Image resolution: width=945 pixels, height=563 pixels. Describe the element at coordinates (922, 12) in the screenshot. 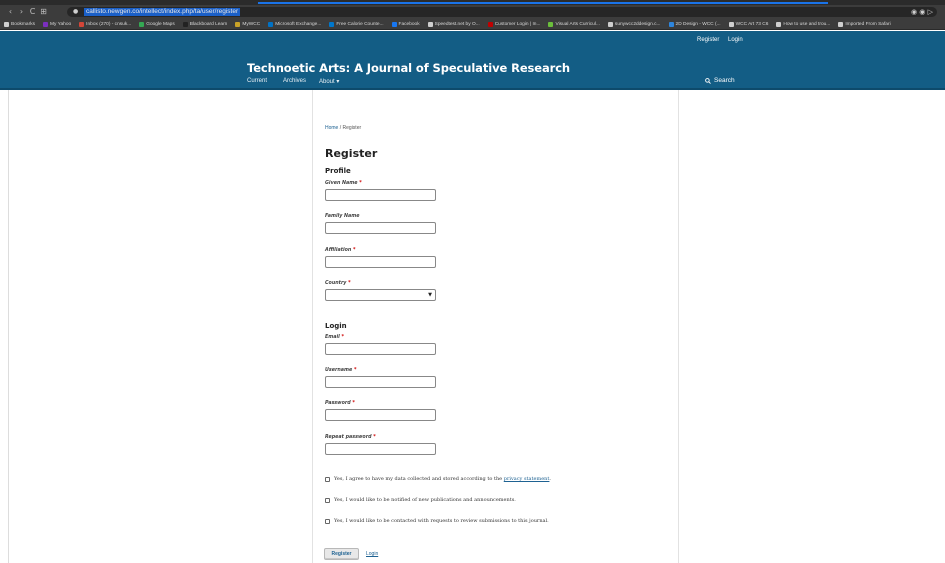

I see `extension-icons: ◉ ◉ ▷` at that location.